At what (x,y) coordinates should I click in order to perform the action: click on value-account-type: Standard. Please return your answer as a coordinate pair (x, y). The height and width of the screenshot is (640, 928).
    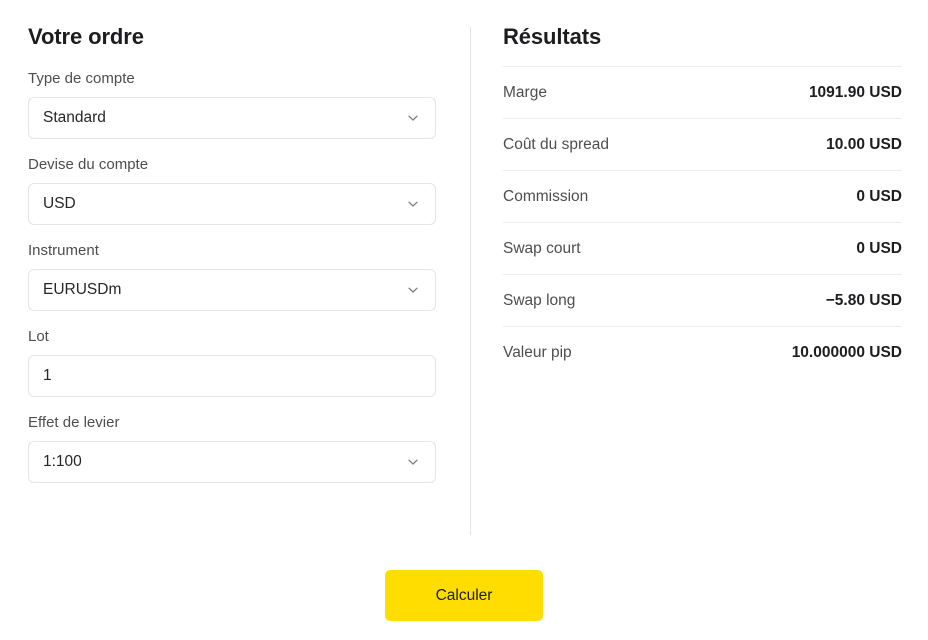
    Looking at the image, I should click on (74, 117).